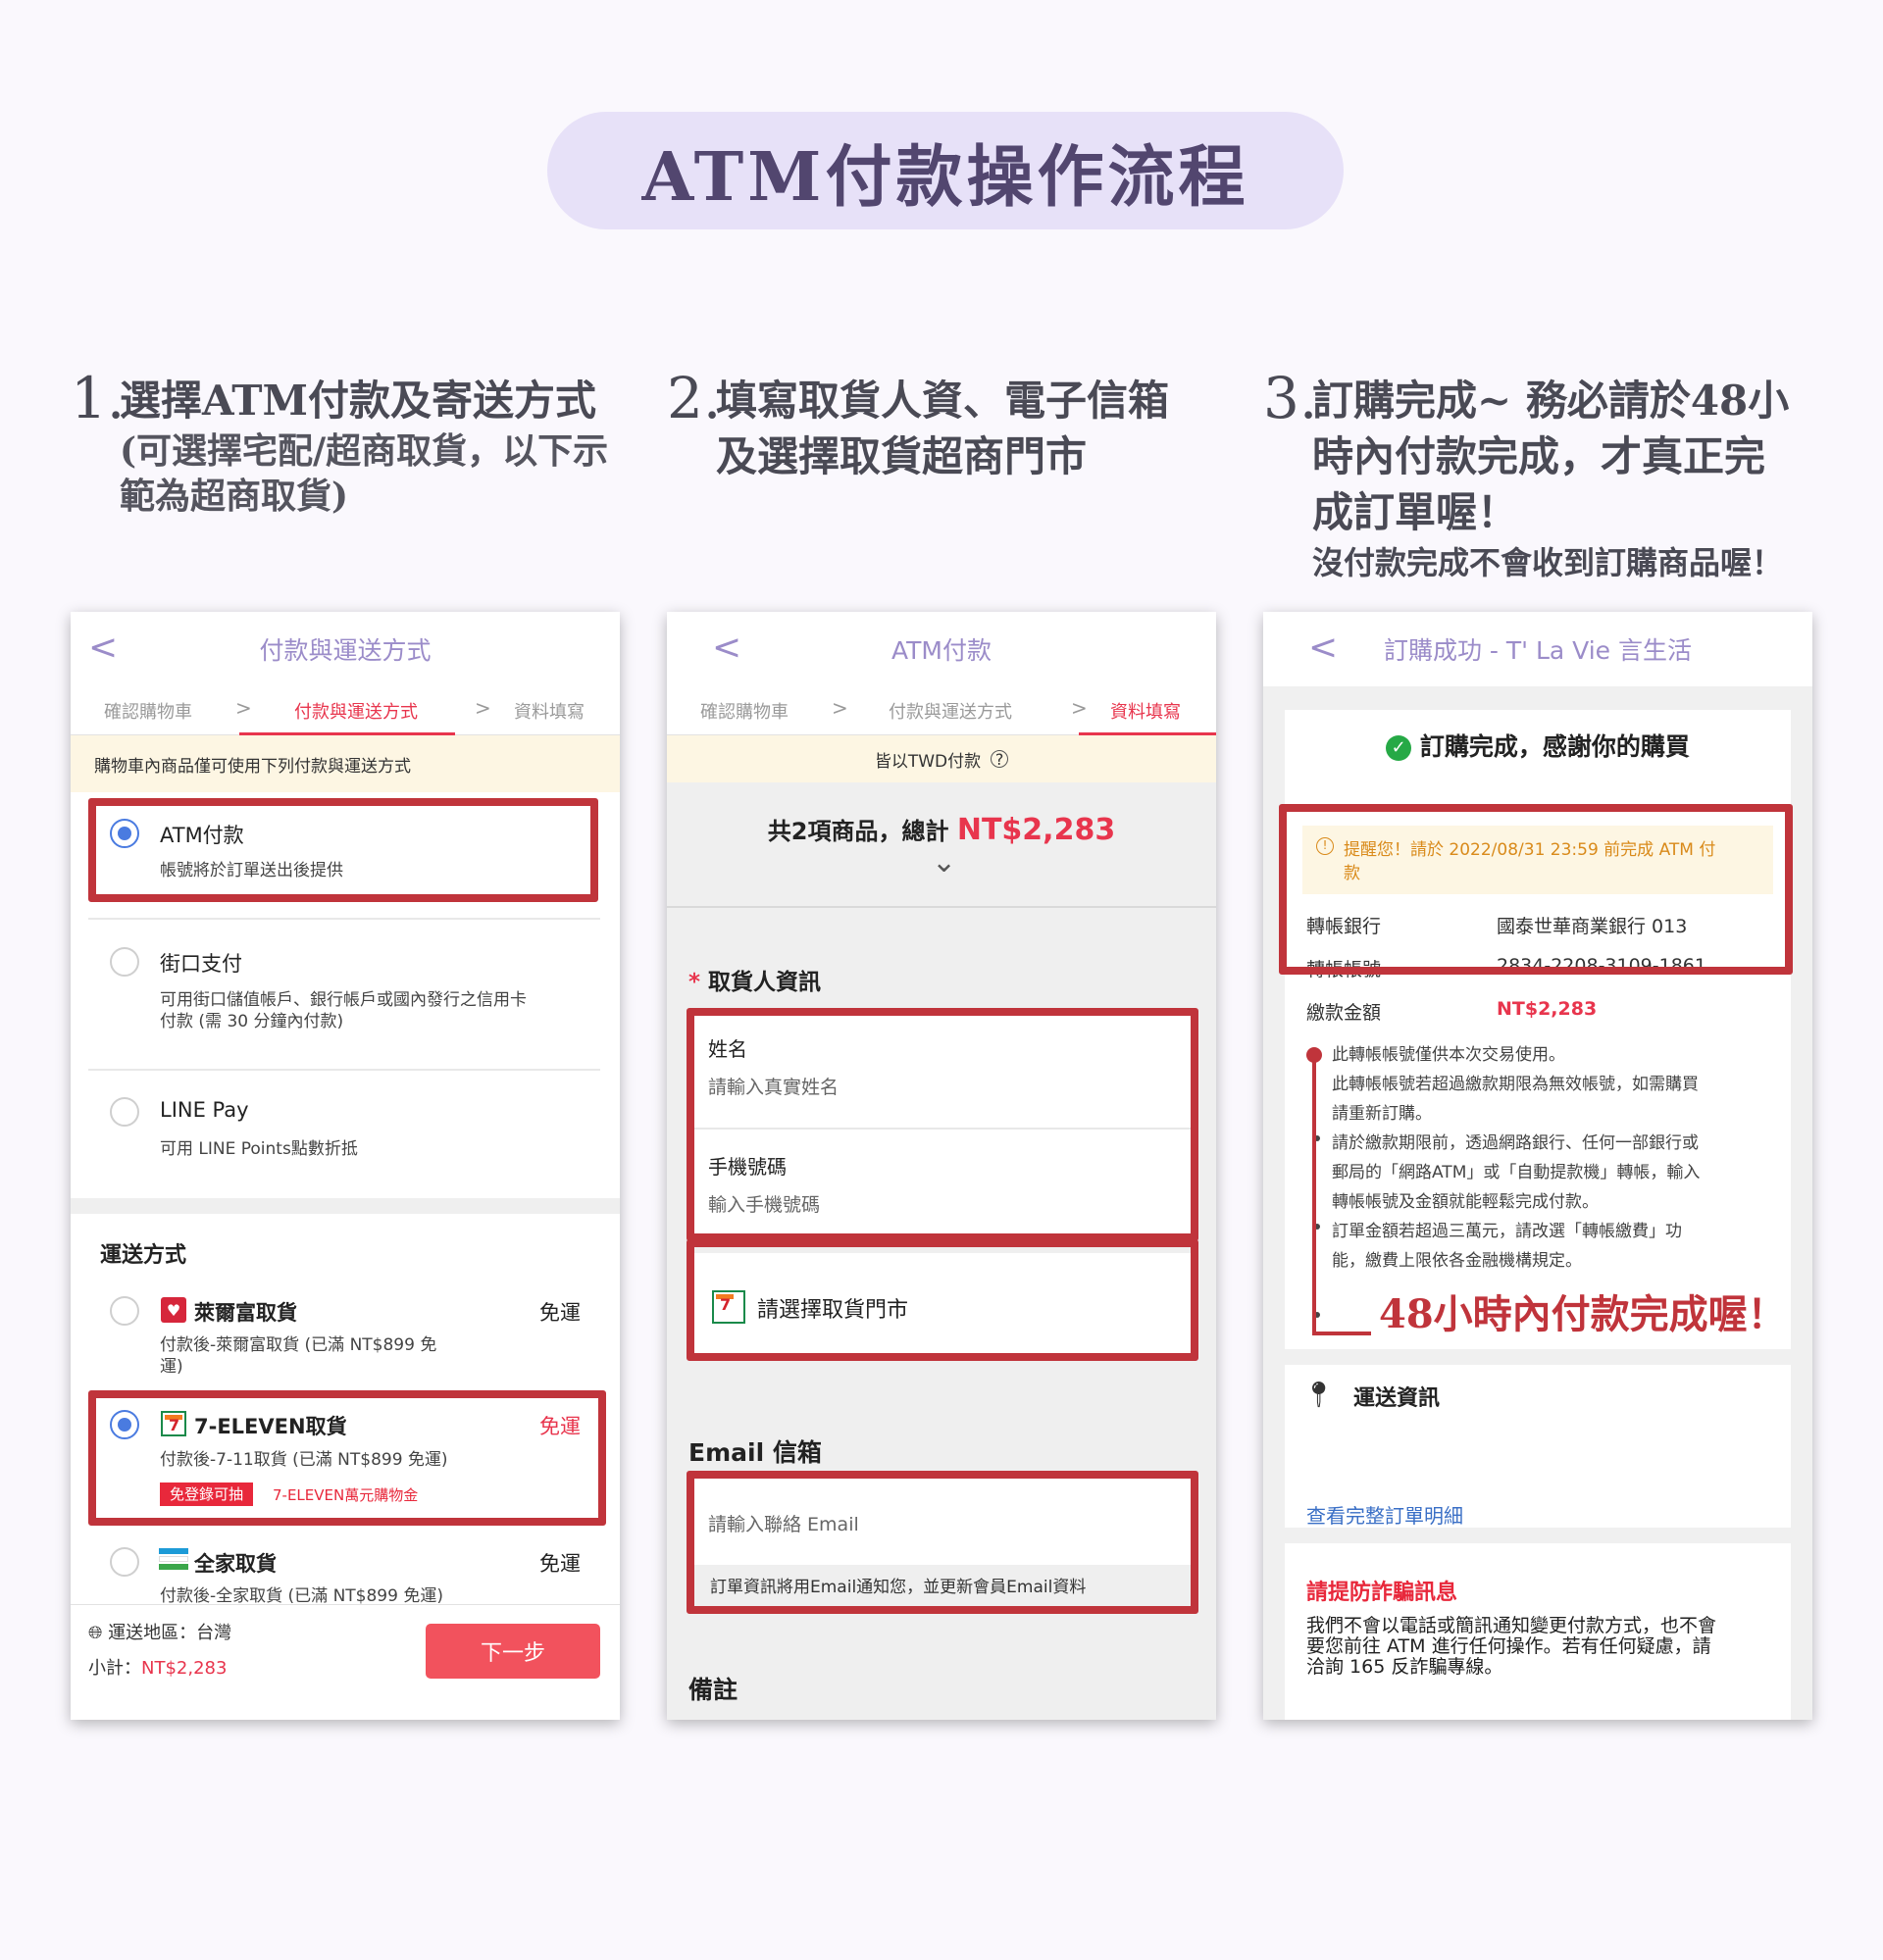 This screenshot has width=1883, height=1960. What do you see at coordinates (513, 1652) in the screenshot?
I see `next-step-button: 下一步` at bounding box center [513, 1652].